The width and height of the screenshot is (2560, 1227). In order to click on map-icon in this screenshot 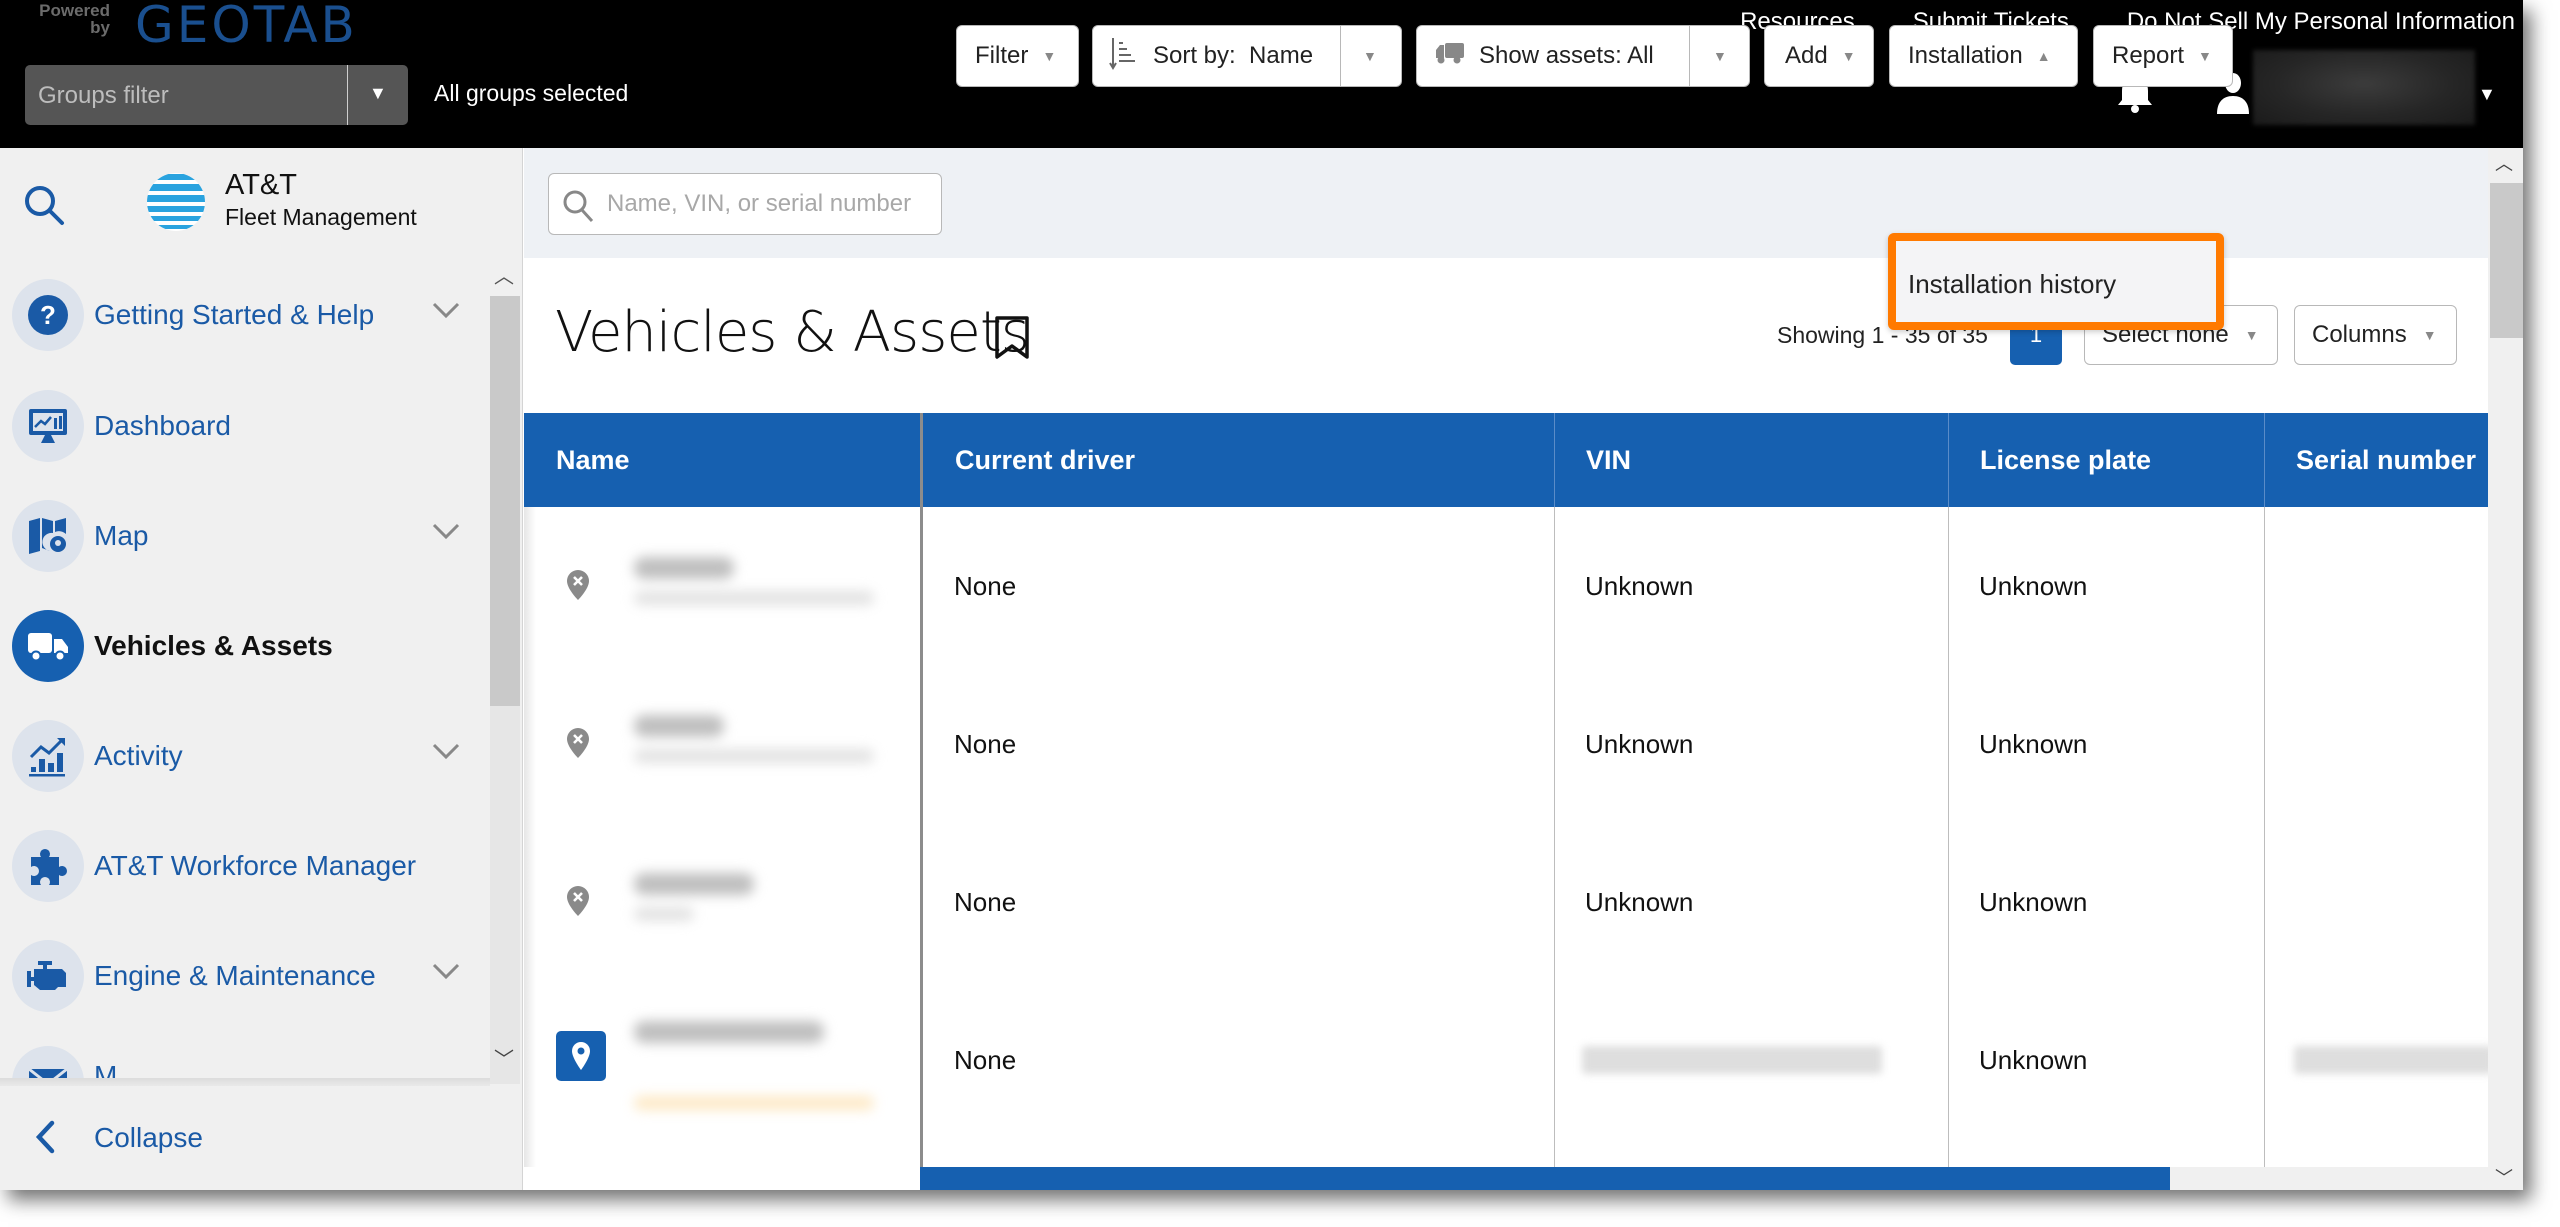, I will do `click(48, 536)`.